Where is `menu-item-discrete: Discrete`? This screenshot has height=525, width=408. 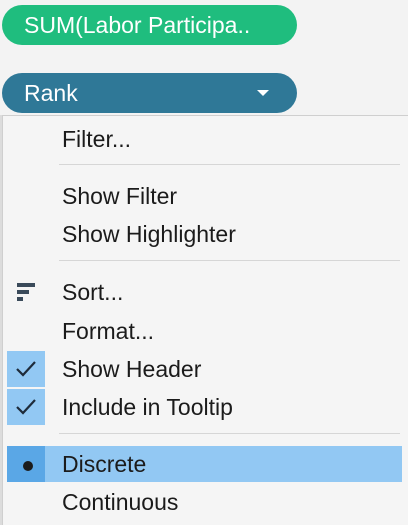 menu-item-discrete: Discrete is located at coordinates (204, 464).